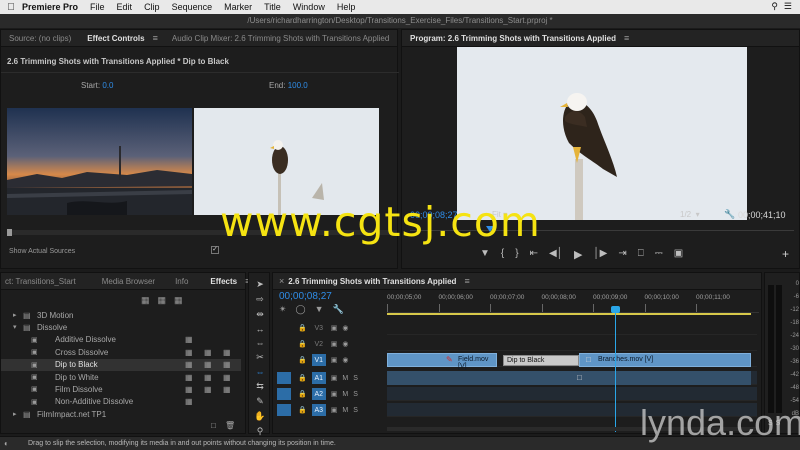 This screenshot has height=450, width=800. What do you see at coordinates (260, 314) in the screenshot?
I see `ripple-edit-tool-icon: ⇹` at bounding box center [260, 314].